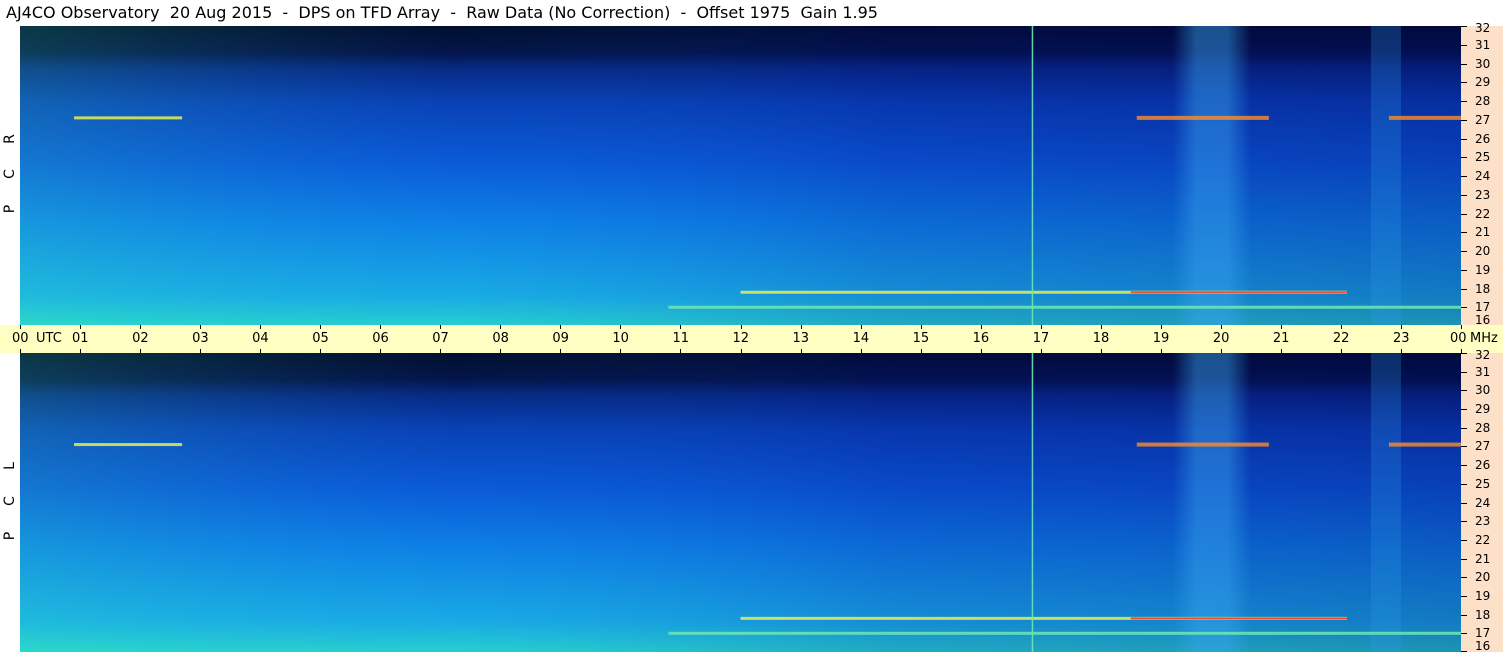  Describe the element at coordinates (260, 338) in the screenshot. I see `utc-tick-label: 04` at that location.